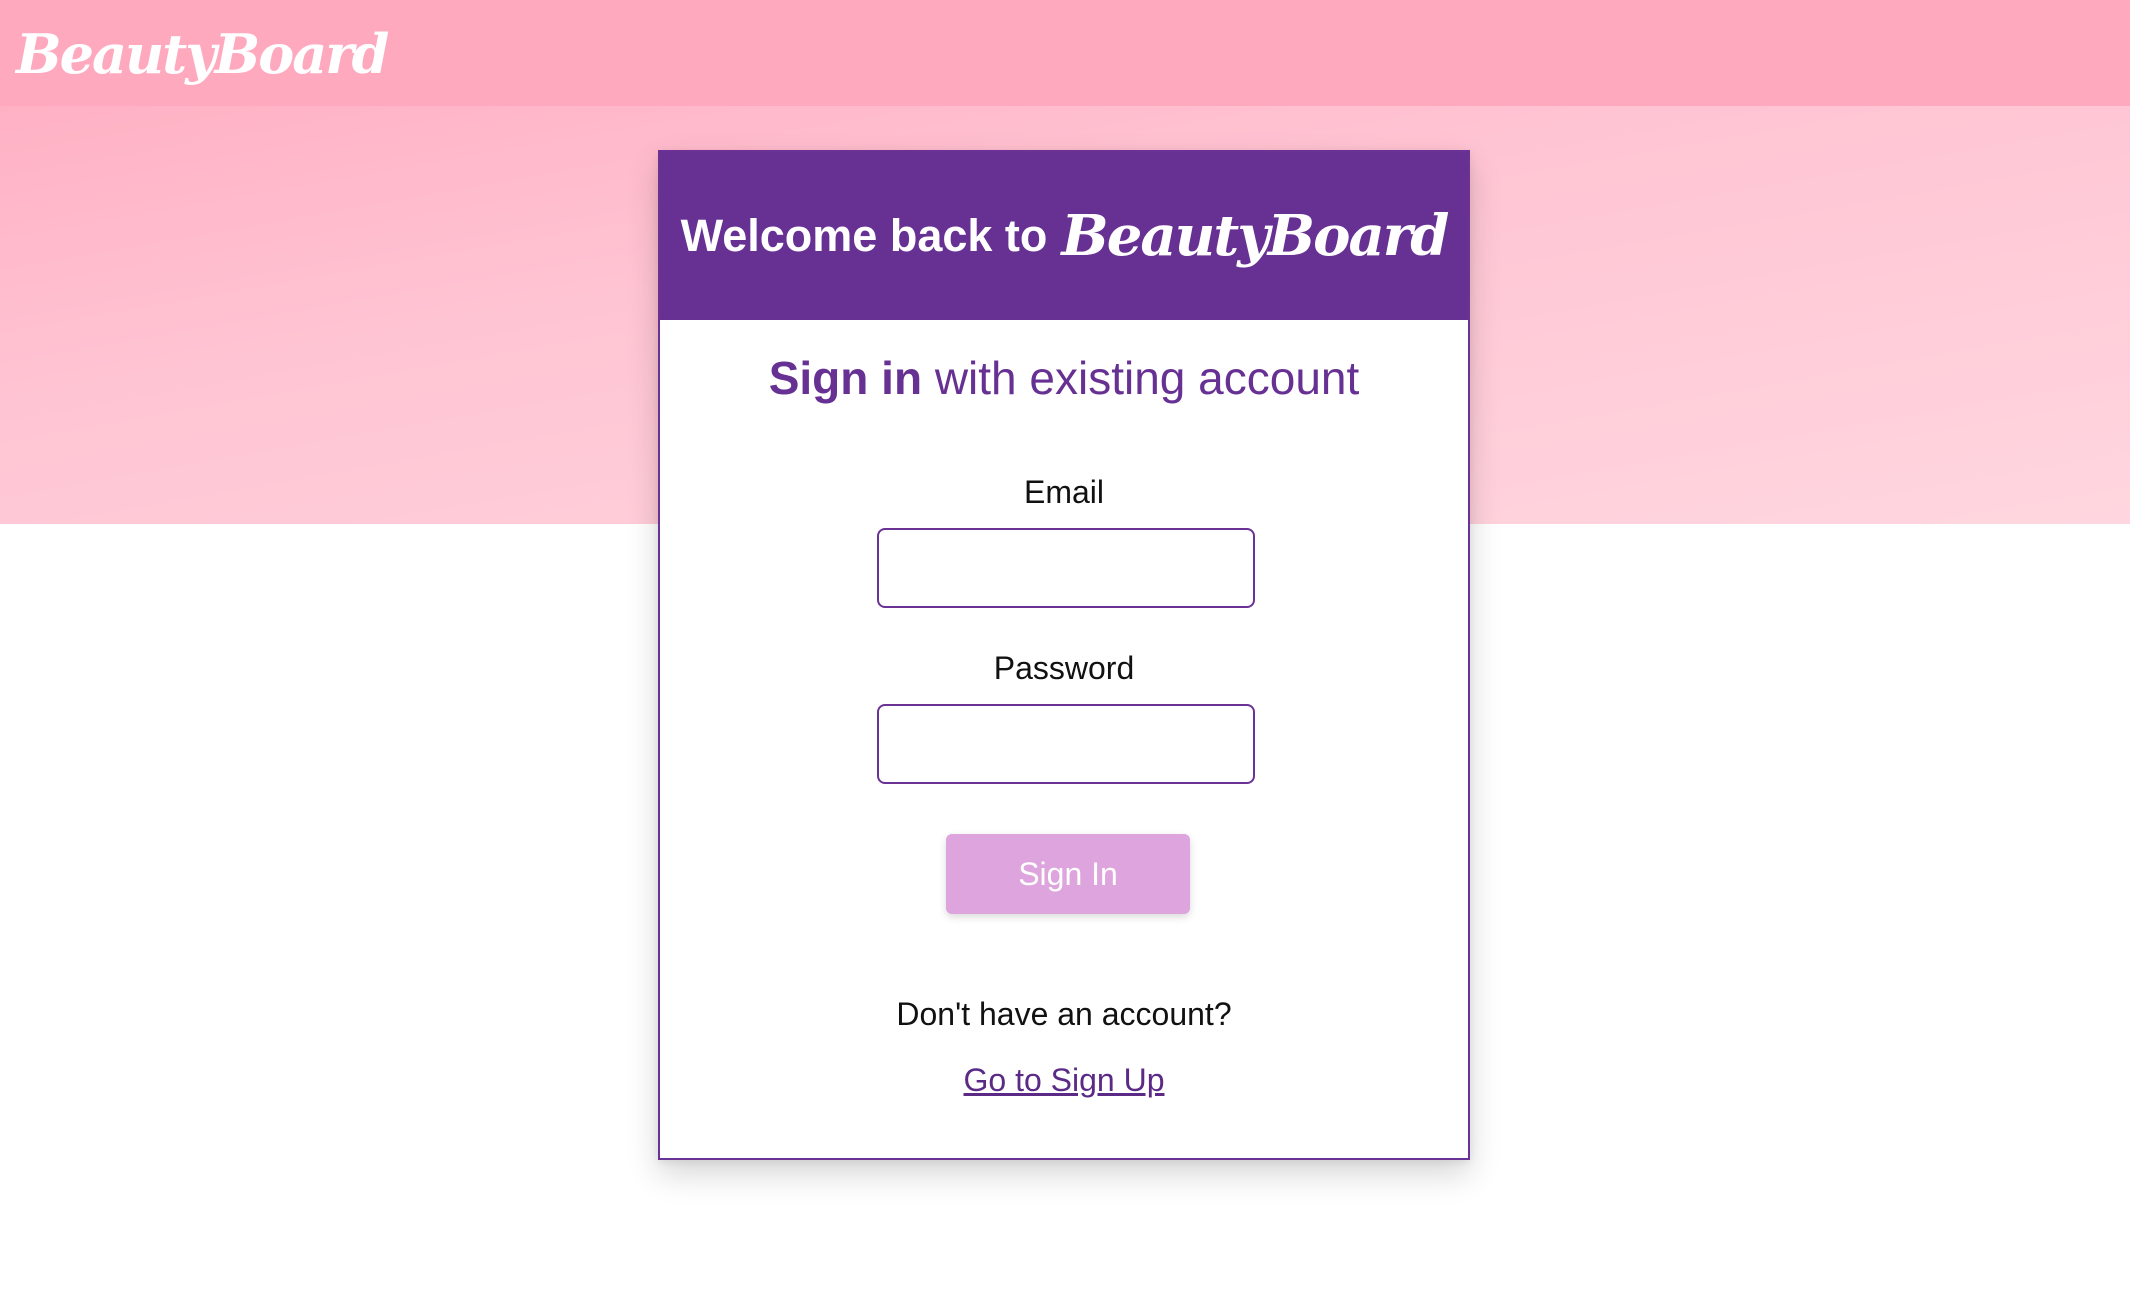  I want to click on password-input, so click(1066, 744).